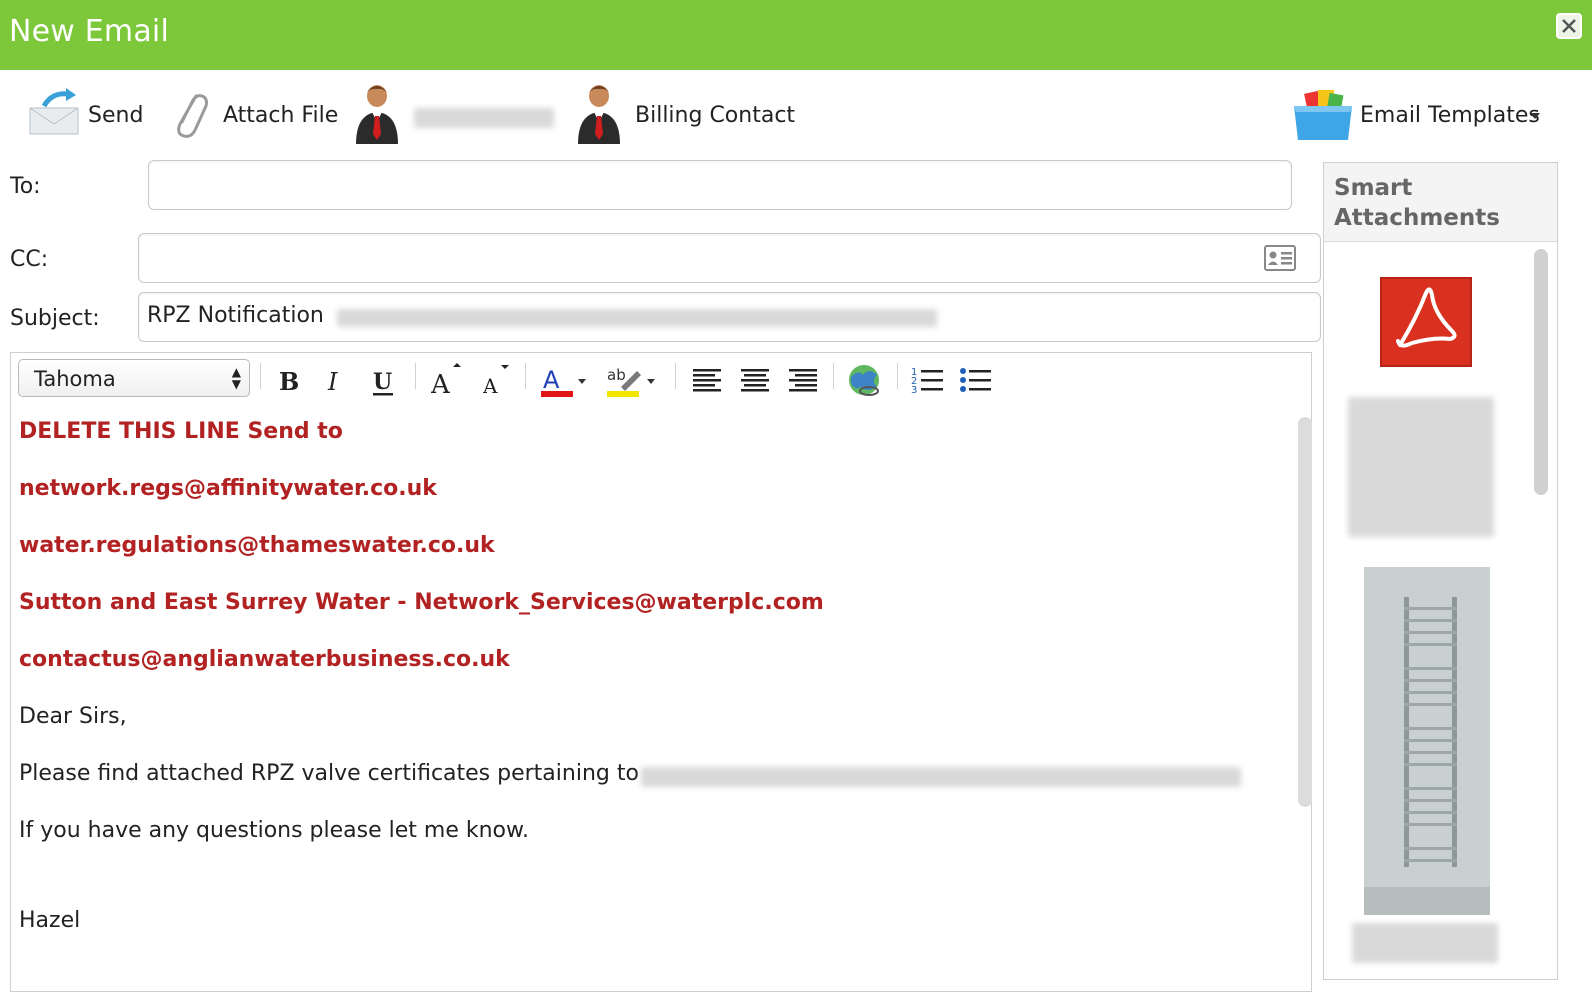 The image size is (1592, 992). Describe the element at coordinates (281, 115) in the screenshot. I see `attach-file-label: Attach File` at that location.